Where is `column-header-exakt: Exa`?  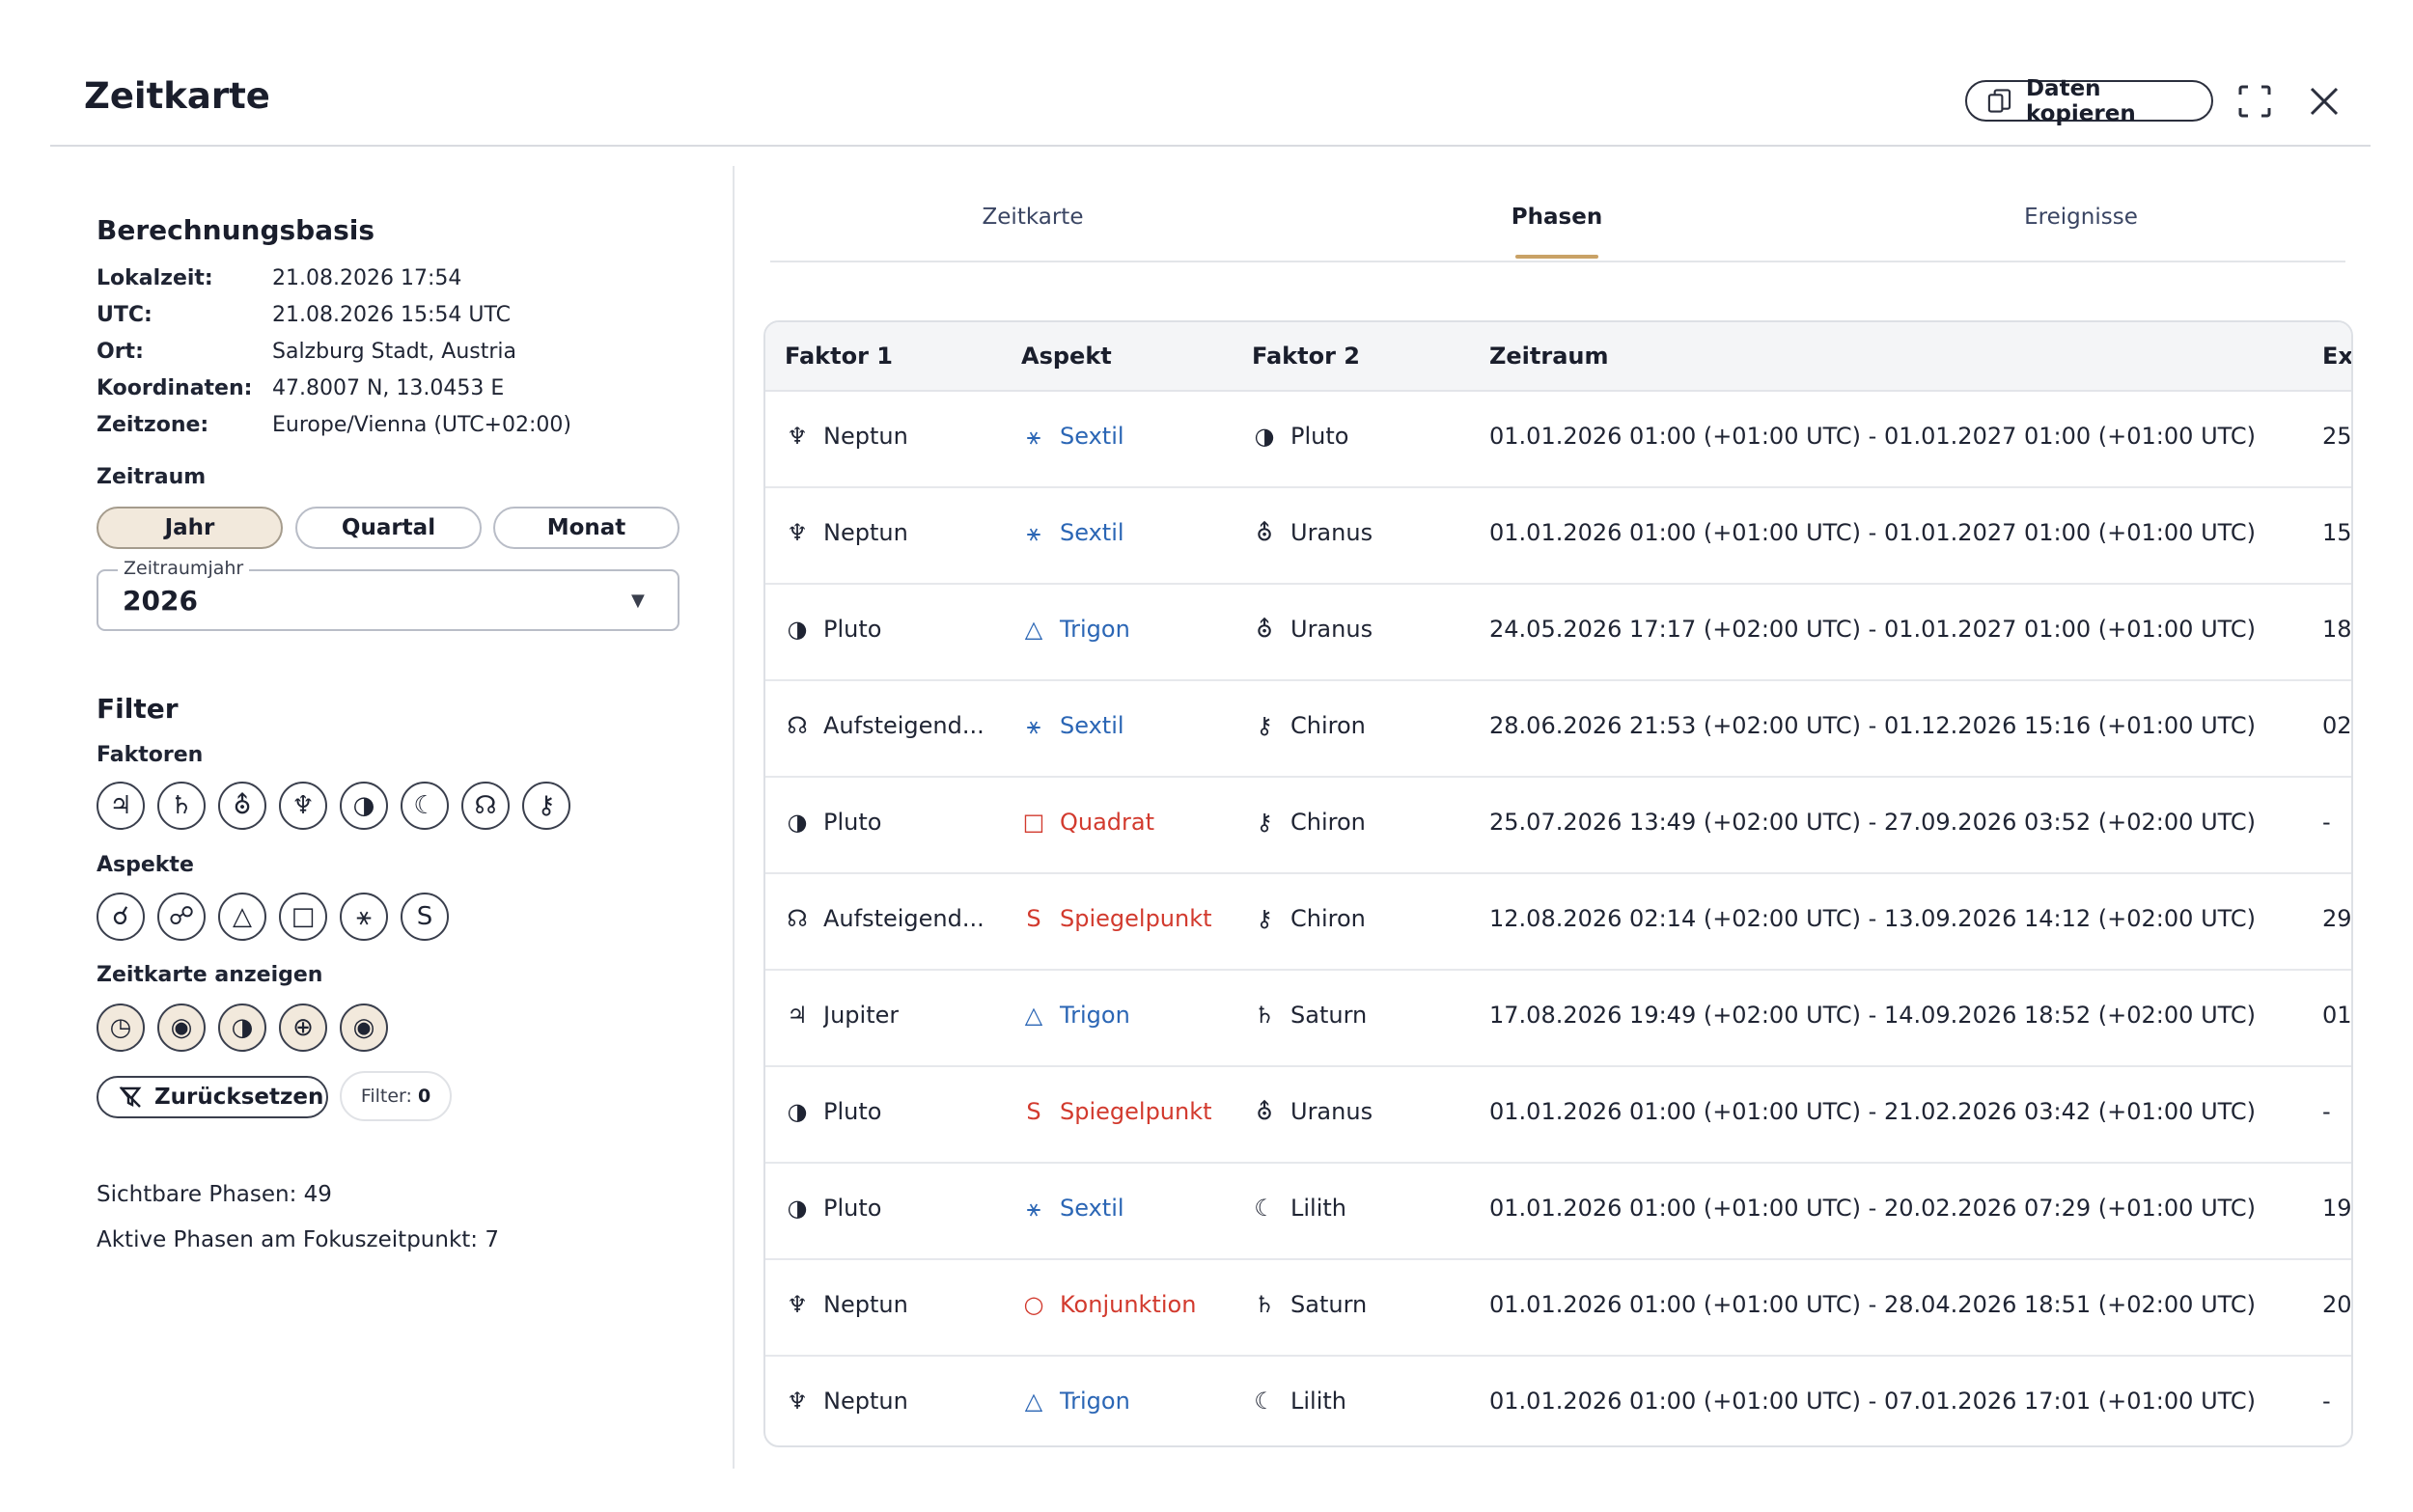 column-header-exakt: Exa is located at coordinates (2336, 356).